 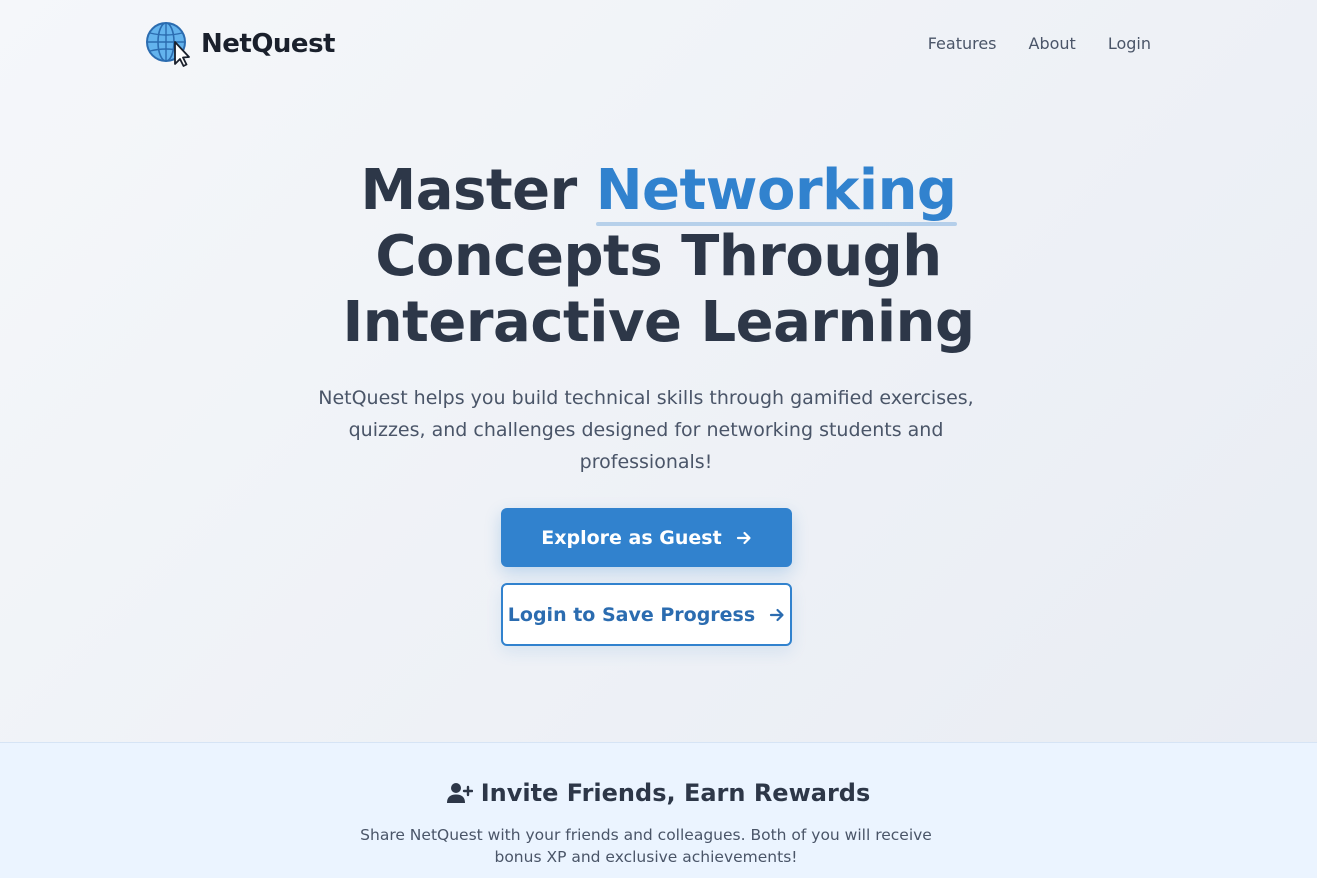 What do you see at coordinates (1052, 43) in the screenshot?
I see `nav-about: About` at bounding box center [1052, 43].